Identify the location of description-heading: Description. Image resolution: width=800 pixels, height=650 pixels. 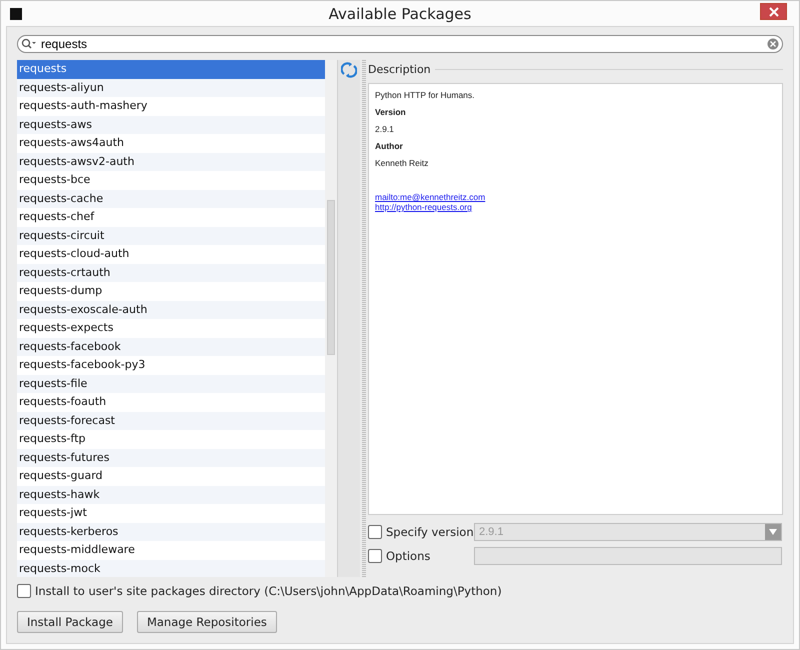
(399, 69).